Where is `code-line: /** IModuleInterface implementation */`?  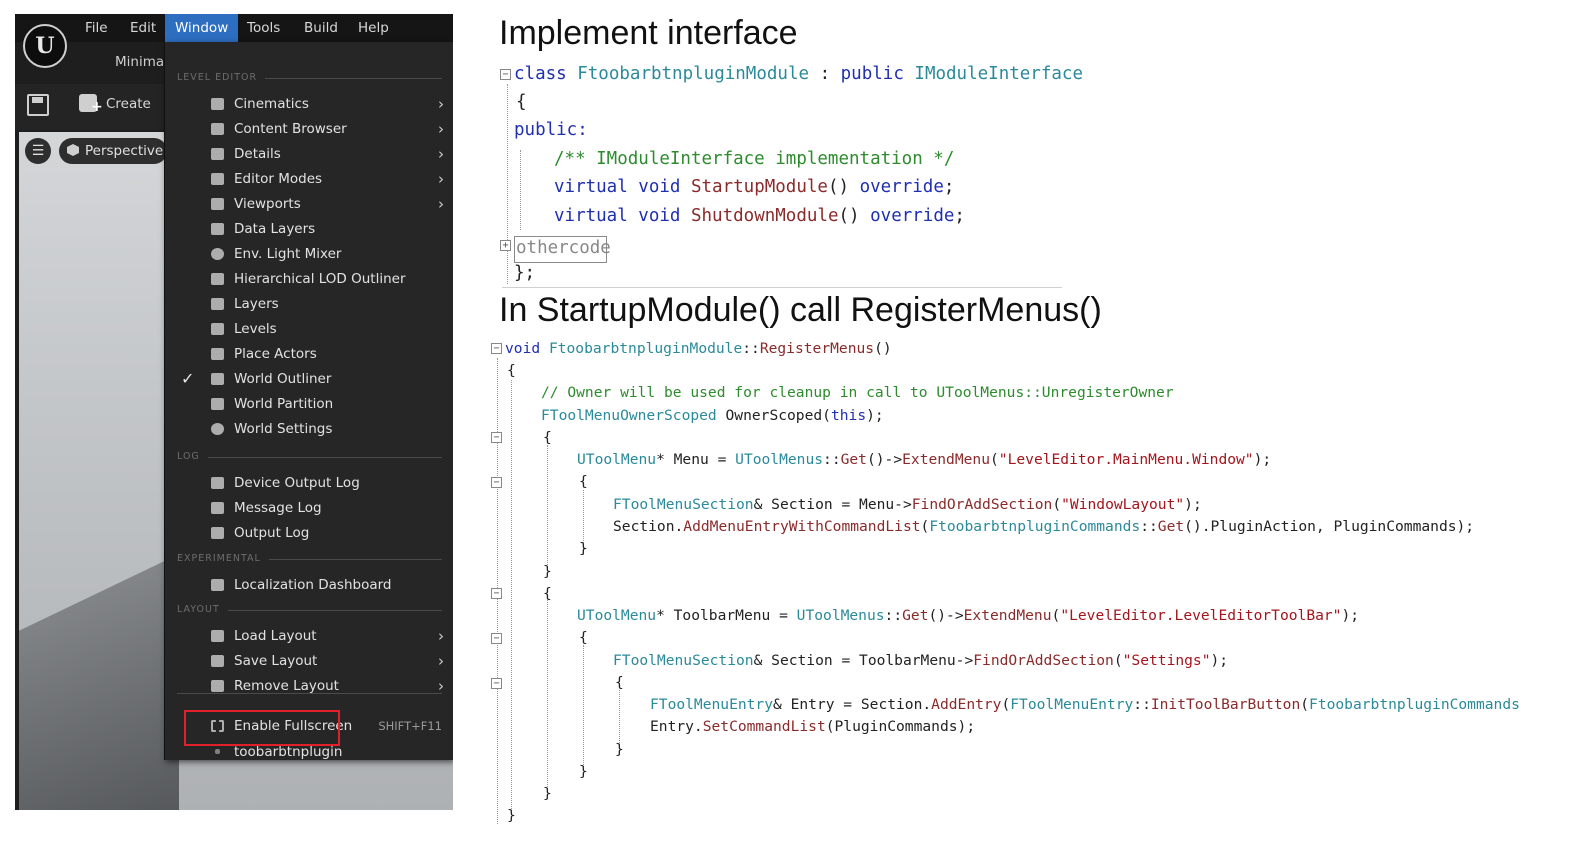
code-line: /** IModuleInterface implementation */ is located at coordinates (754, 159).